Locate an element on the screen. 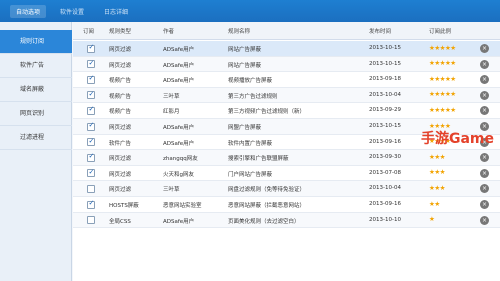 This screenshot has height=281, width=500. tab-log-details: 日志详细 is located at coordinates (116, 11).